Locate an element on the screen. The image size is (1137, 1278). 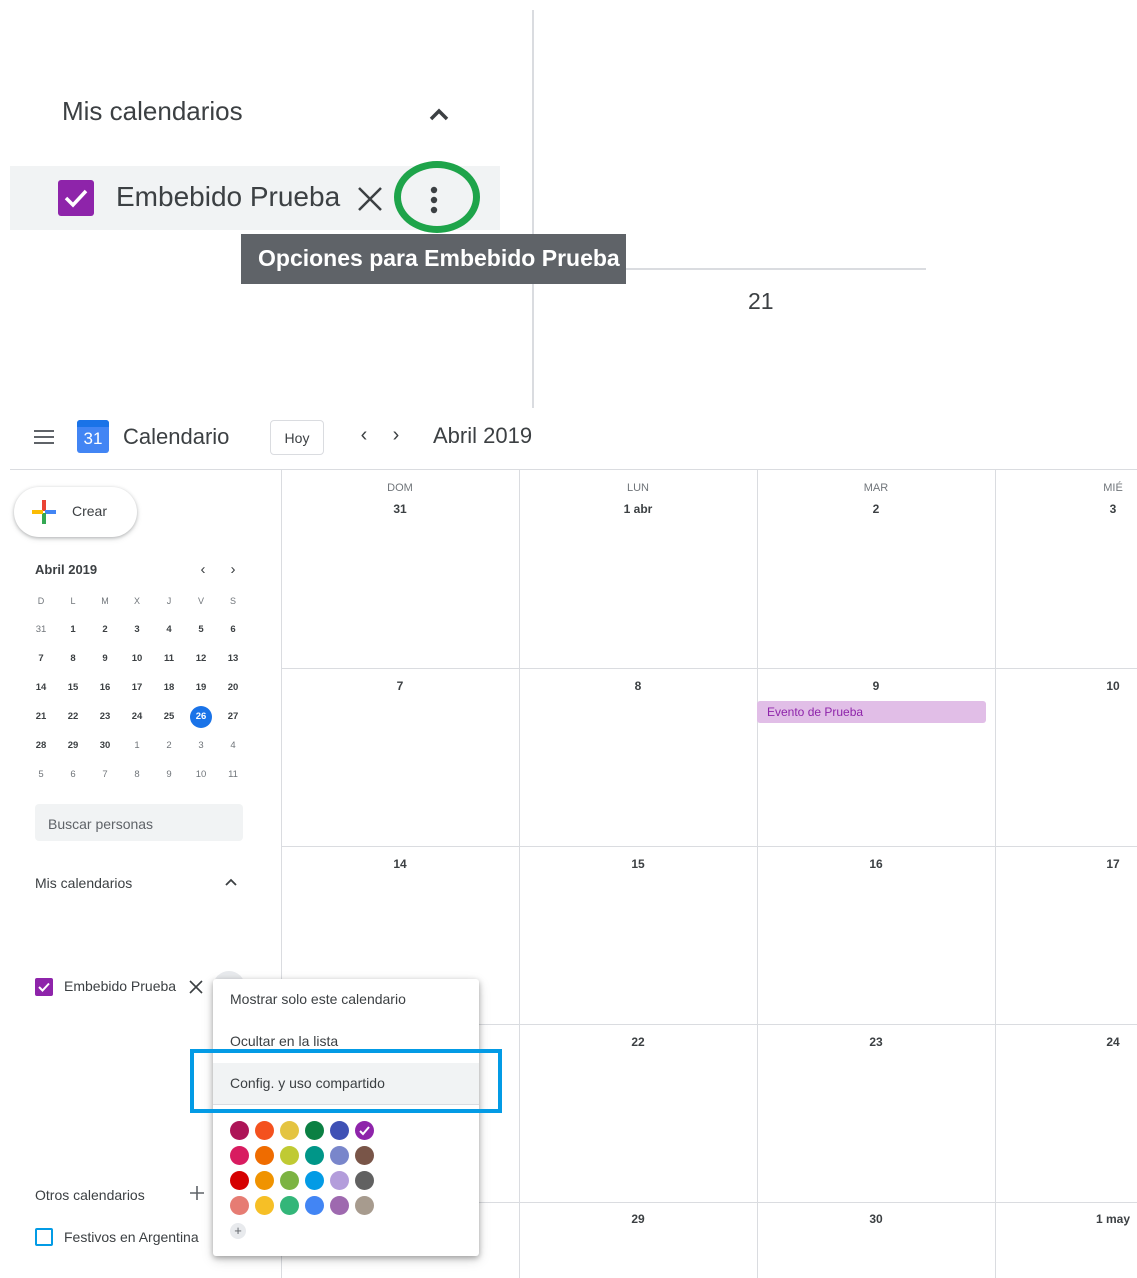
day-number: 15 is located at coordinates (638, 864).